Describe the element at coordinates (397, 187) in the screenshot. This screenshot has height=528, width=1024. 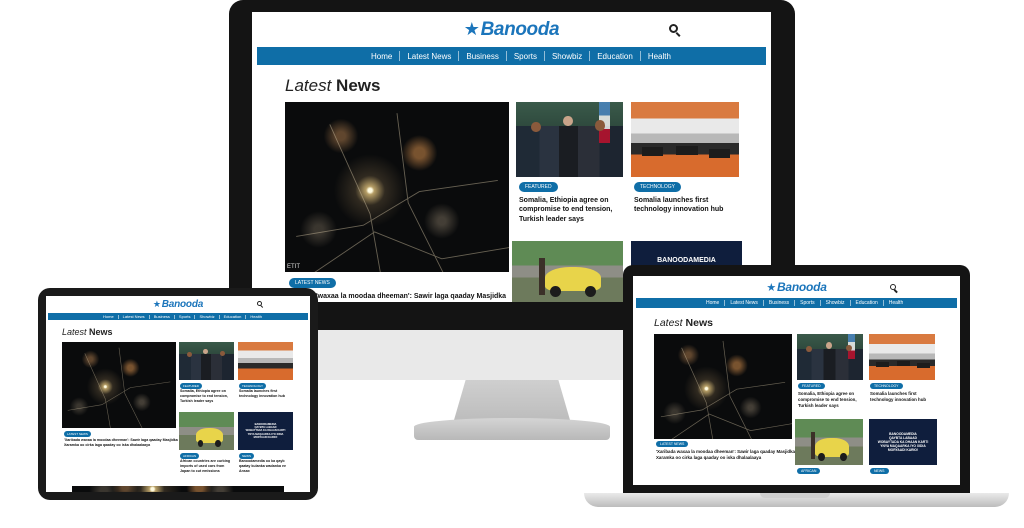
I see `main-article-image: ETIT` at that location.